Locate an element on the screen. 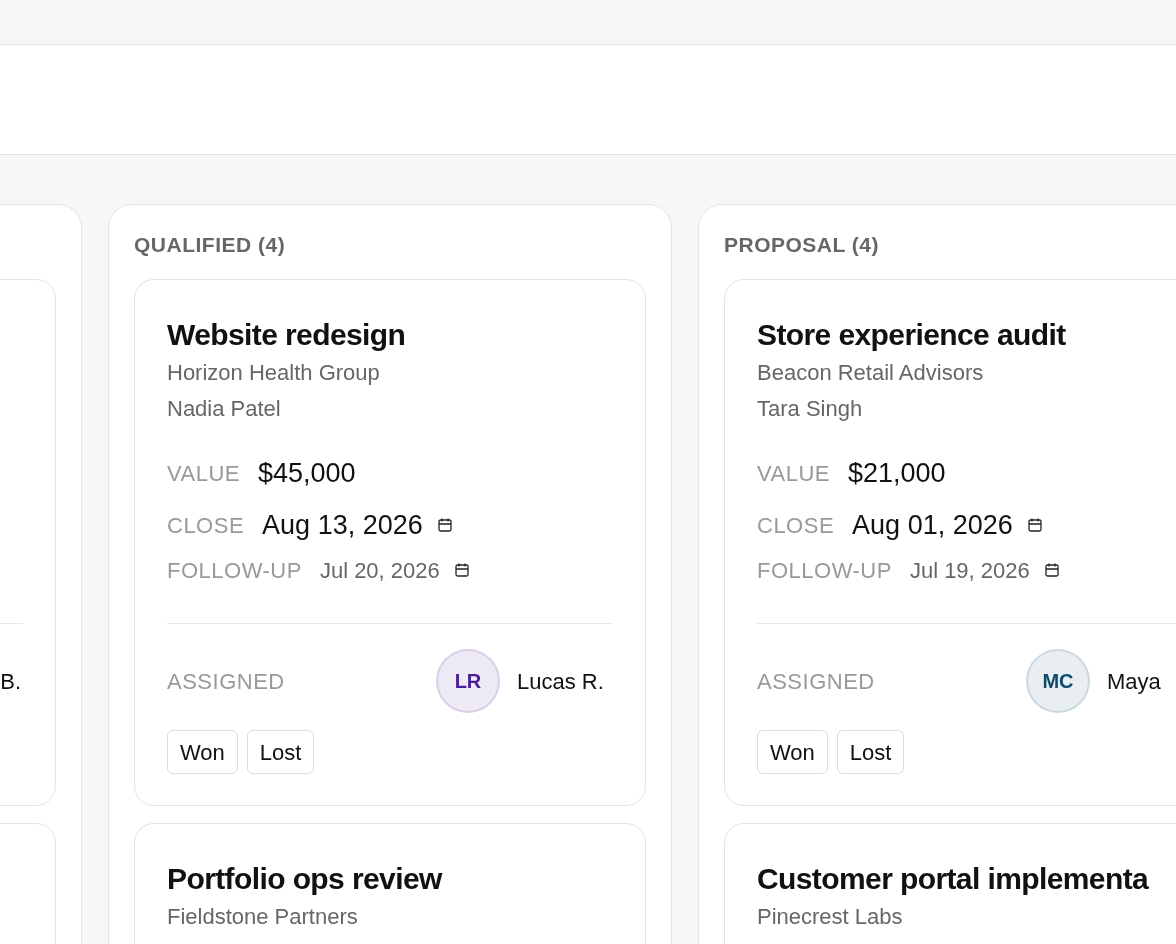 The width and height of the screenshot is (1176, 944). company-name: Horizon Health Group is located at coordinates (274, 373).